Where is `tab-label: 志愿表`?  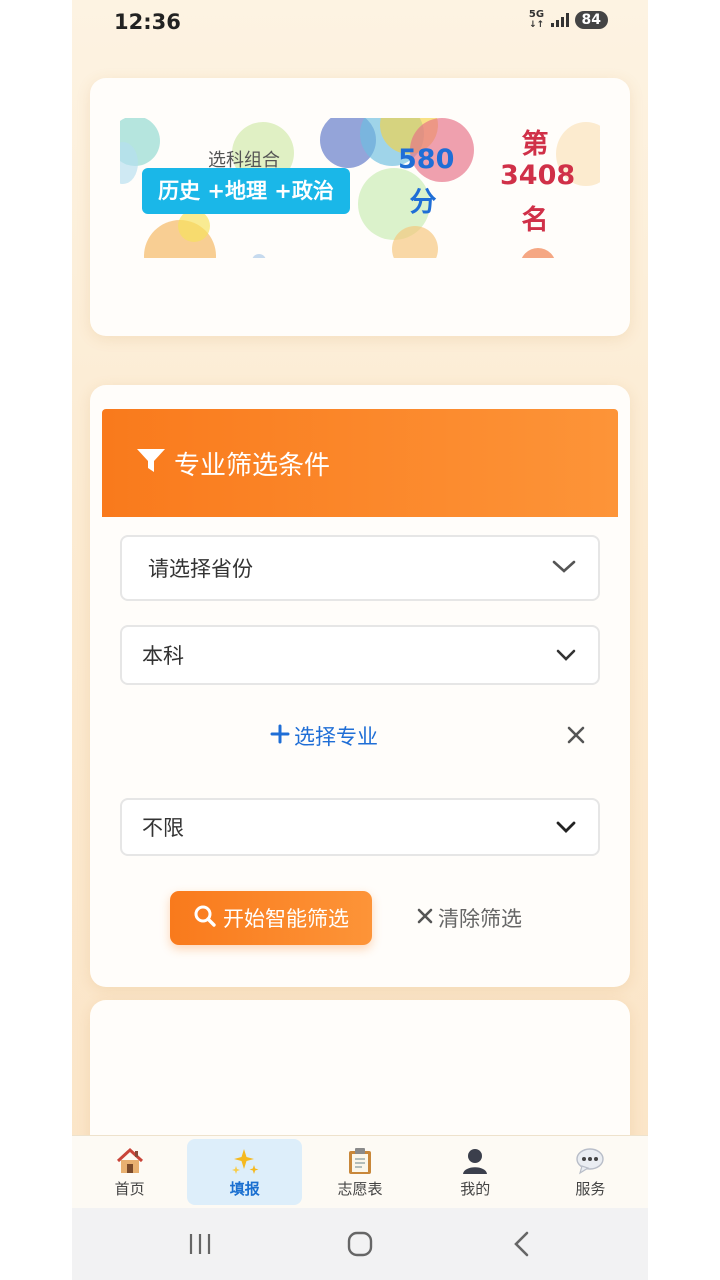 tab-label: 志愿表 is located at coordinates (360, 1189).